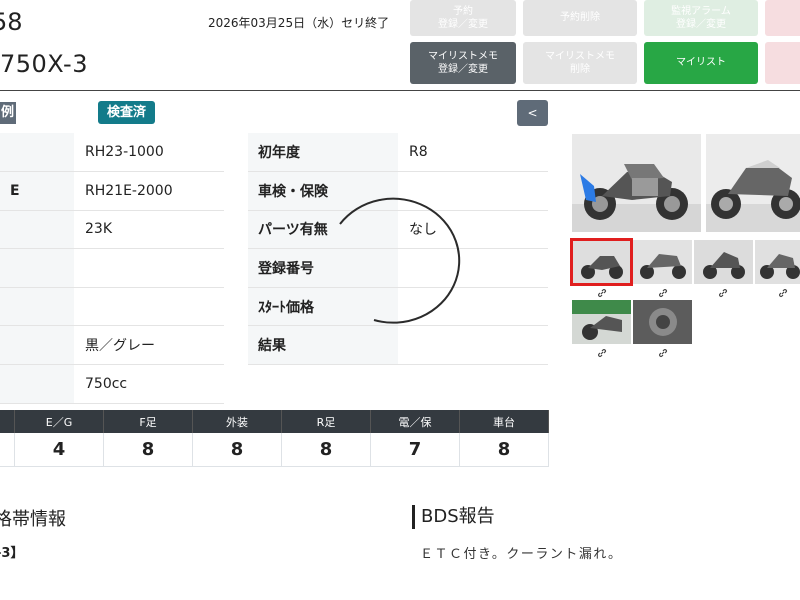 This screenshot has width=800, height=600. I want to click on spec-left-value: 750cc, so click(149, 384).